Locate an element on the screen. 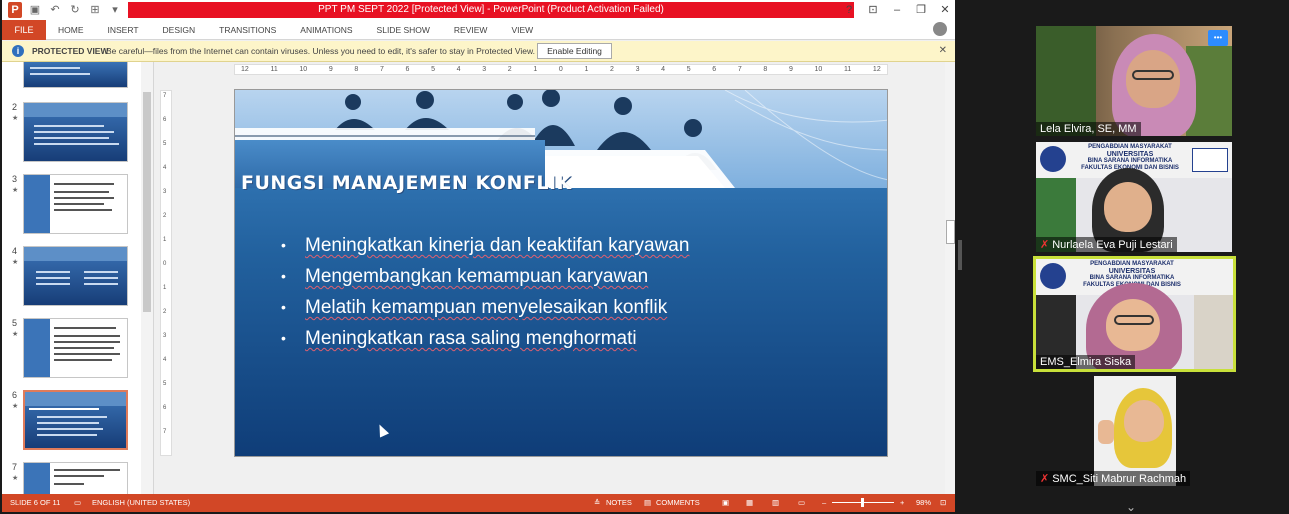  zoom-out-icon: – is located at coordinates (824, 502).